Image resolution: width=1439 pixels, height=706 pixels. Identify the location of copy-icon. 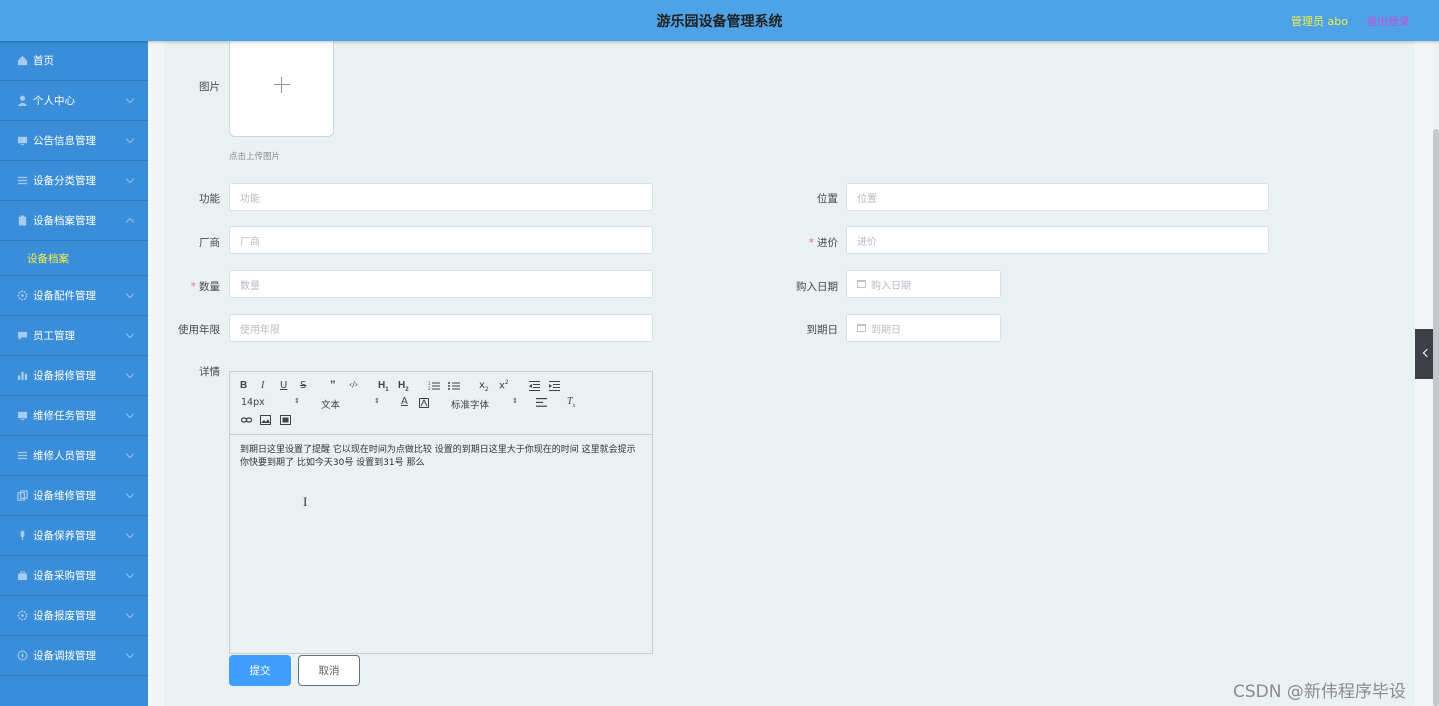
(22, 495).